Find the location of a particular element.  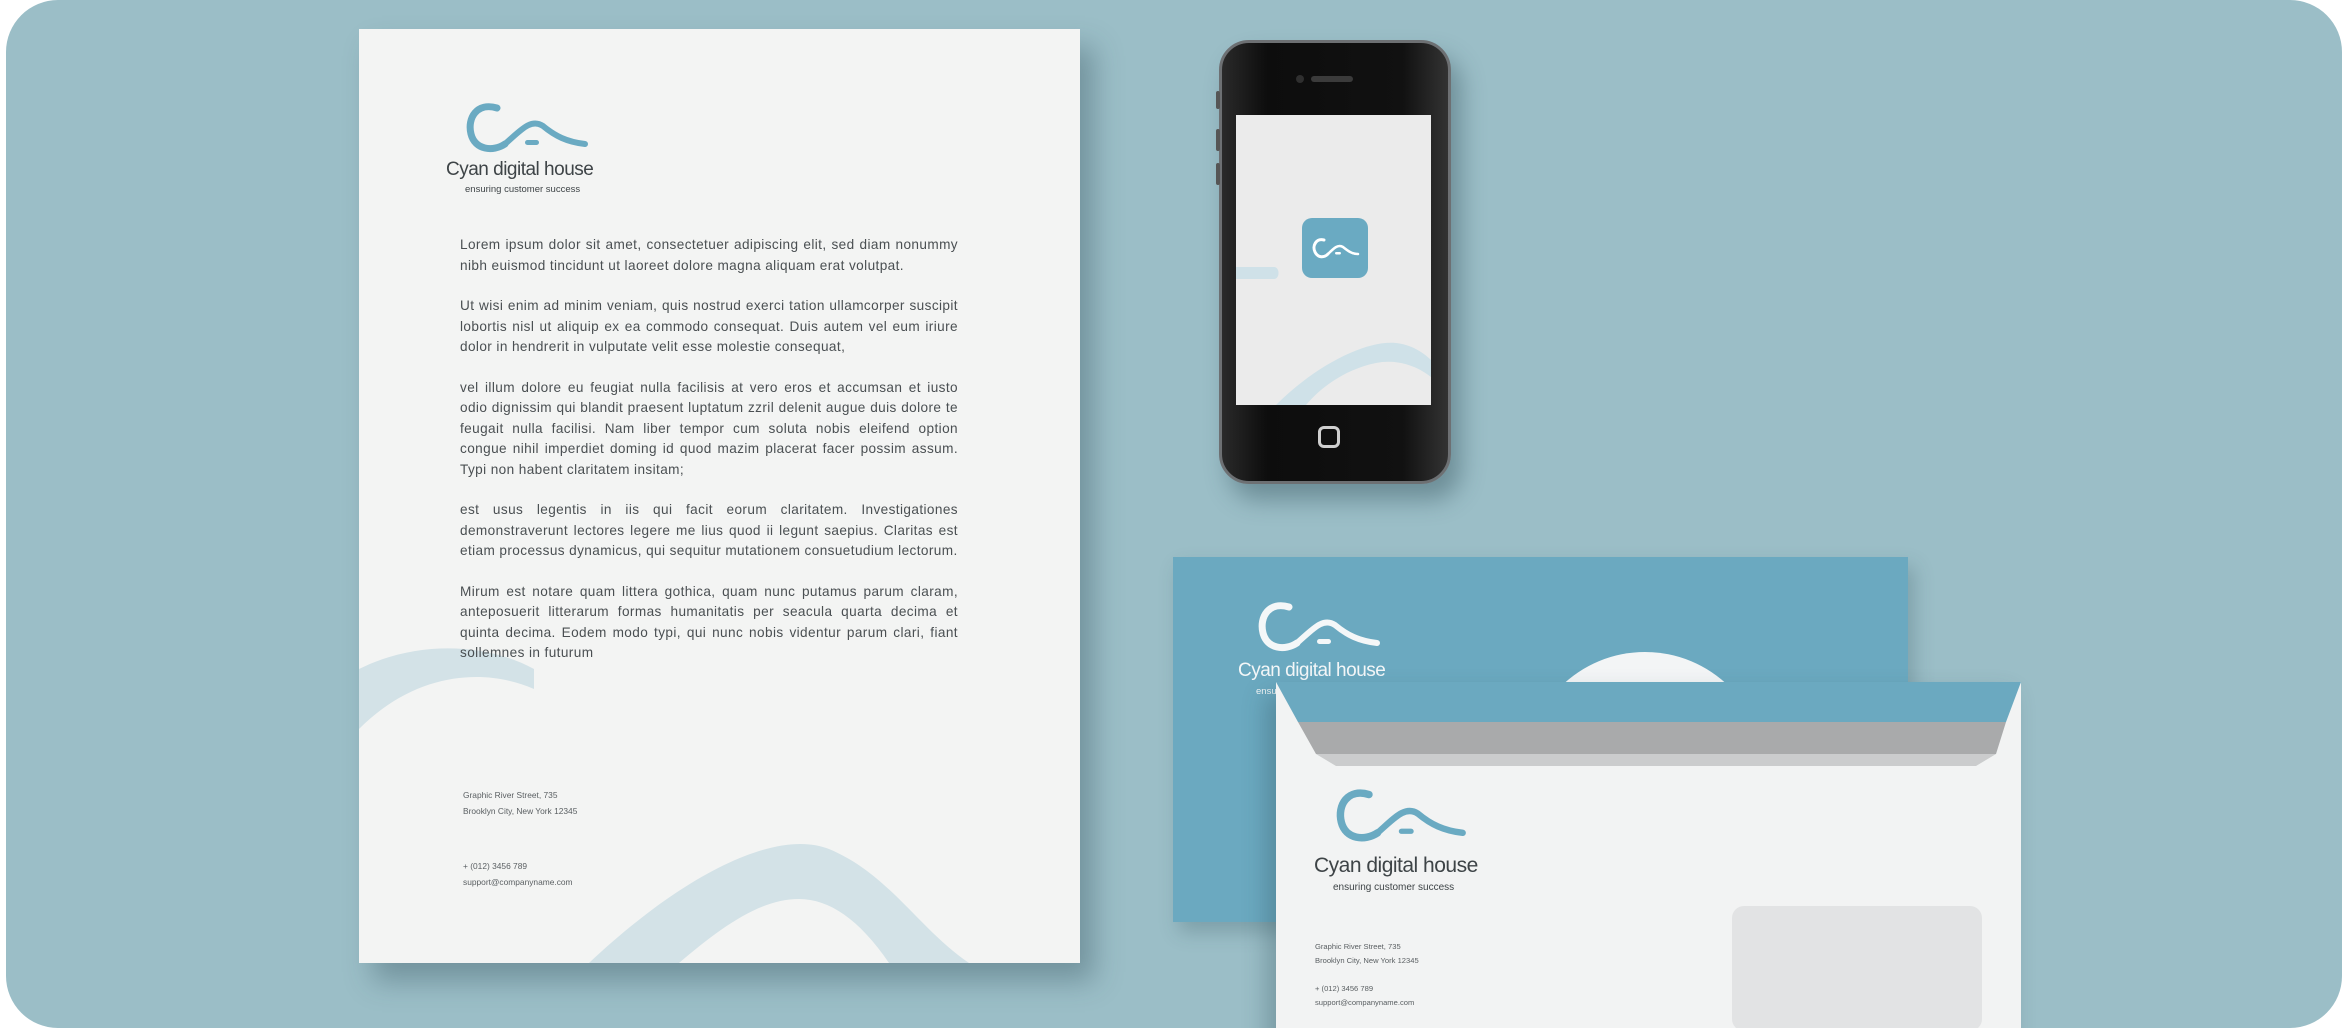

phone-speaker is located at coordinates (1332, 79).